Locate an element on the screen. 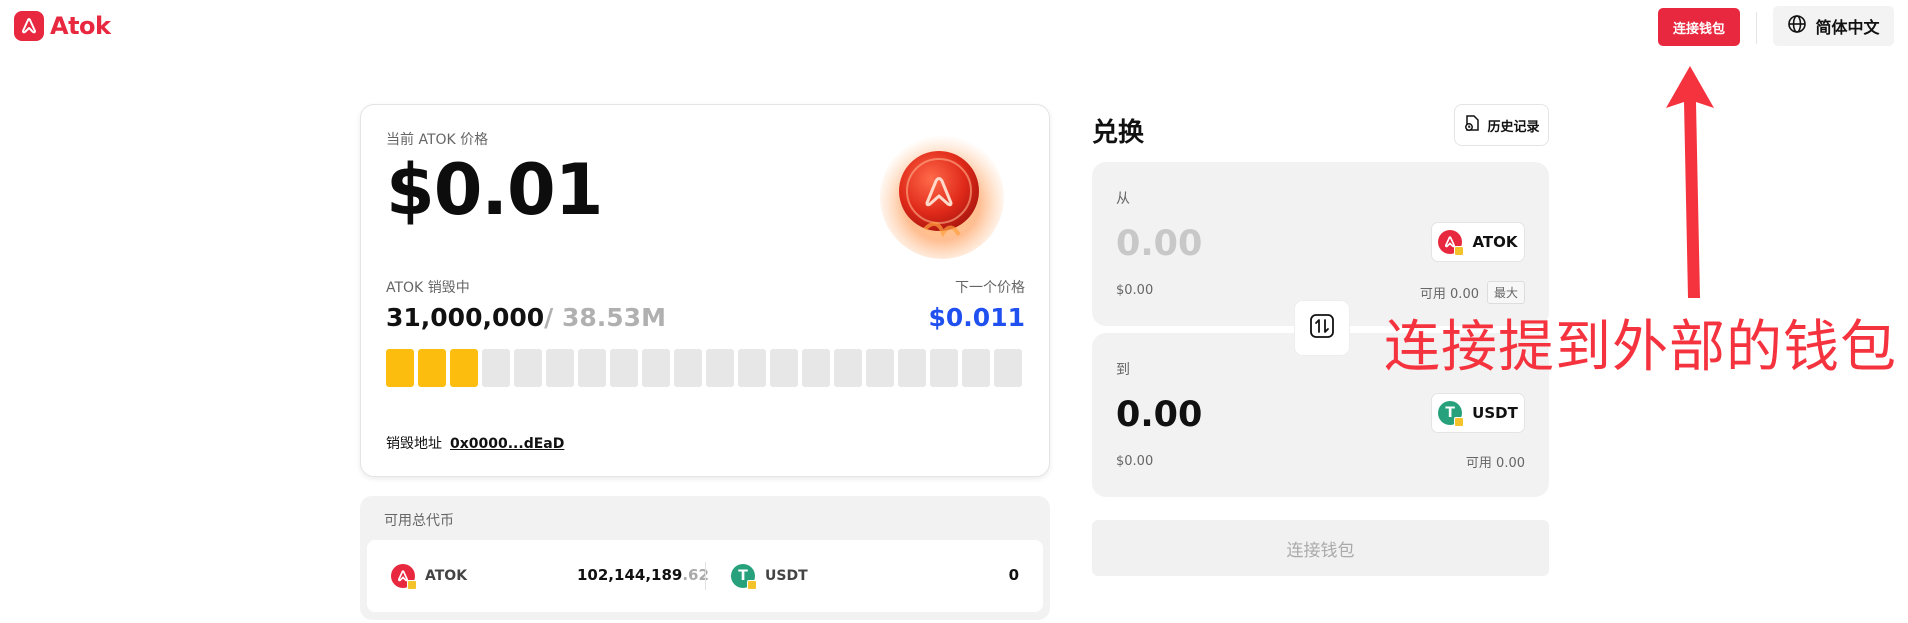 This screenshot has height=623, width=1908. next-price: $0.011 is located at coordinates (976, 317).